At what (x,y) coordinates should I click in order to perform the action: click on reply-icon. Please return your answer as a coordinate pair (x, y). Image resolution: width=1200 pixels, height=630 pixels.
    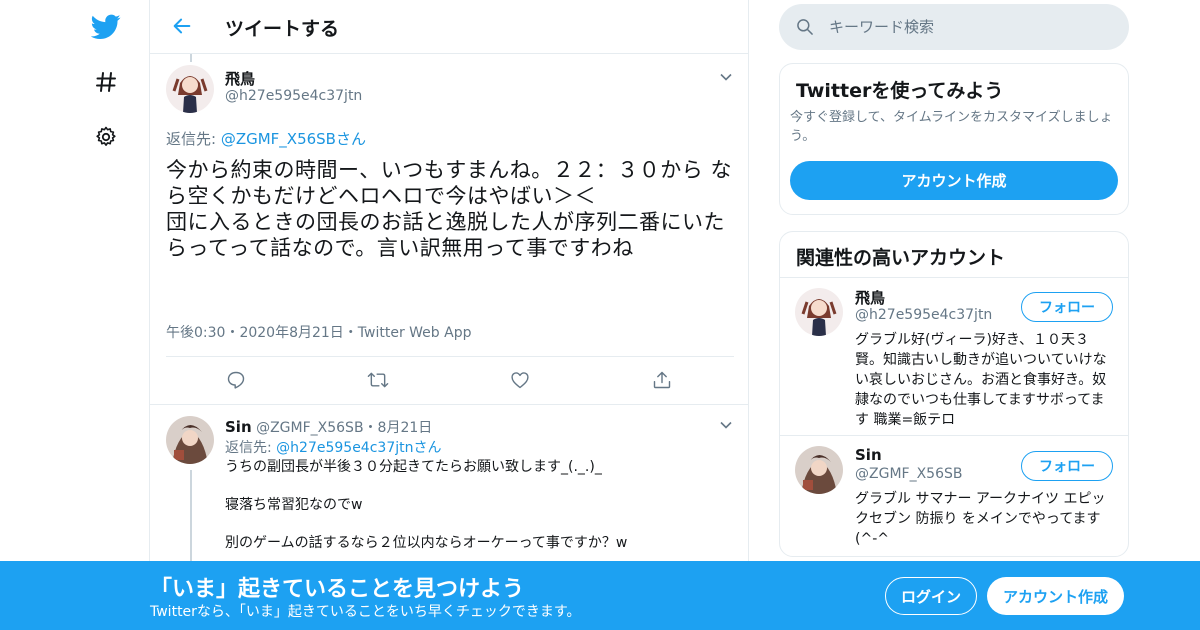
    Looking at the image, I should click on (236, 380).